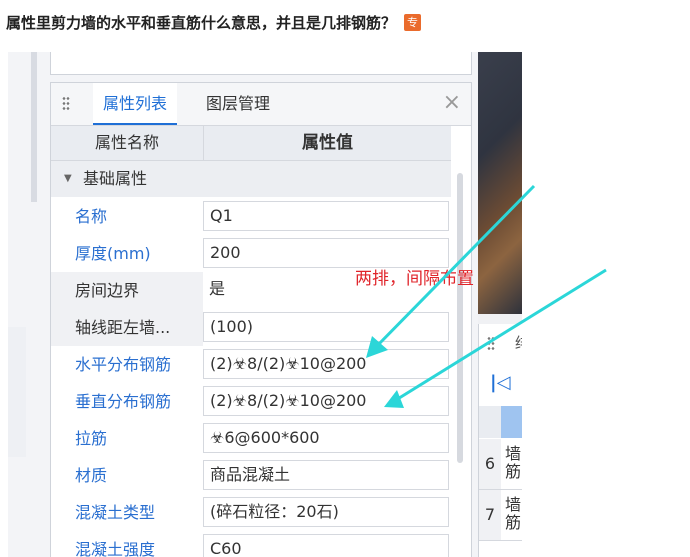 The width and height of the screenshot is (690, 557). I want to click on arrow-to-vertical-rebar, so click(495, 338).